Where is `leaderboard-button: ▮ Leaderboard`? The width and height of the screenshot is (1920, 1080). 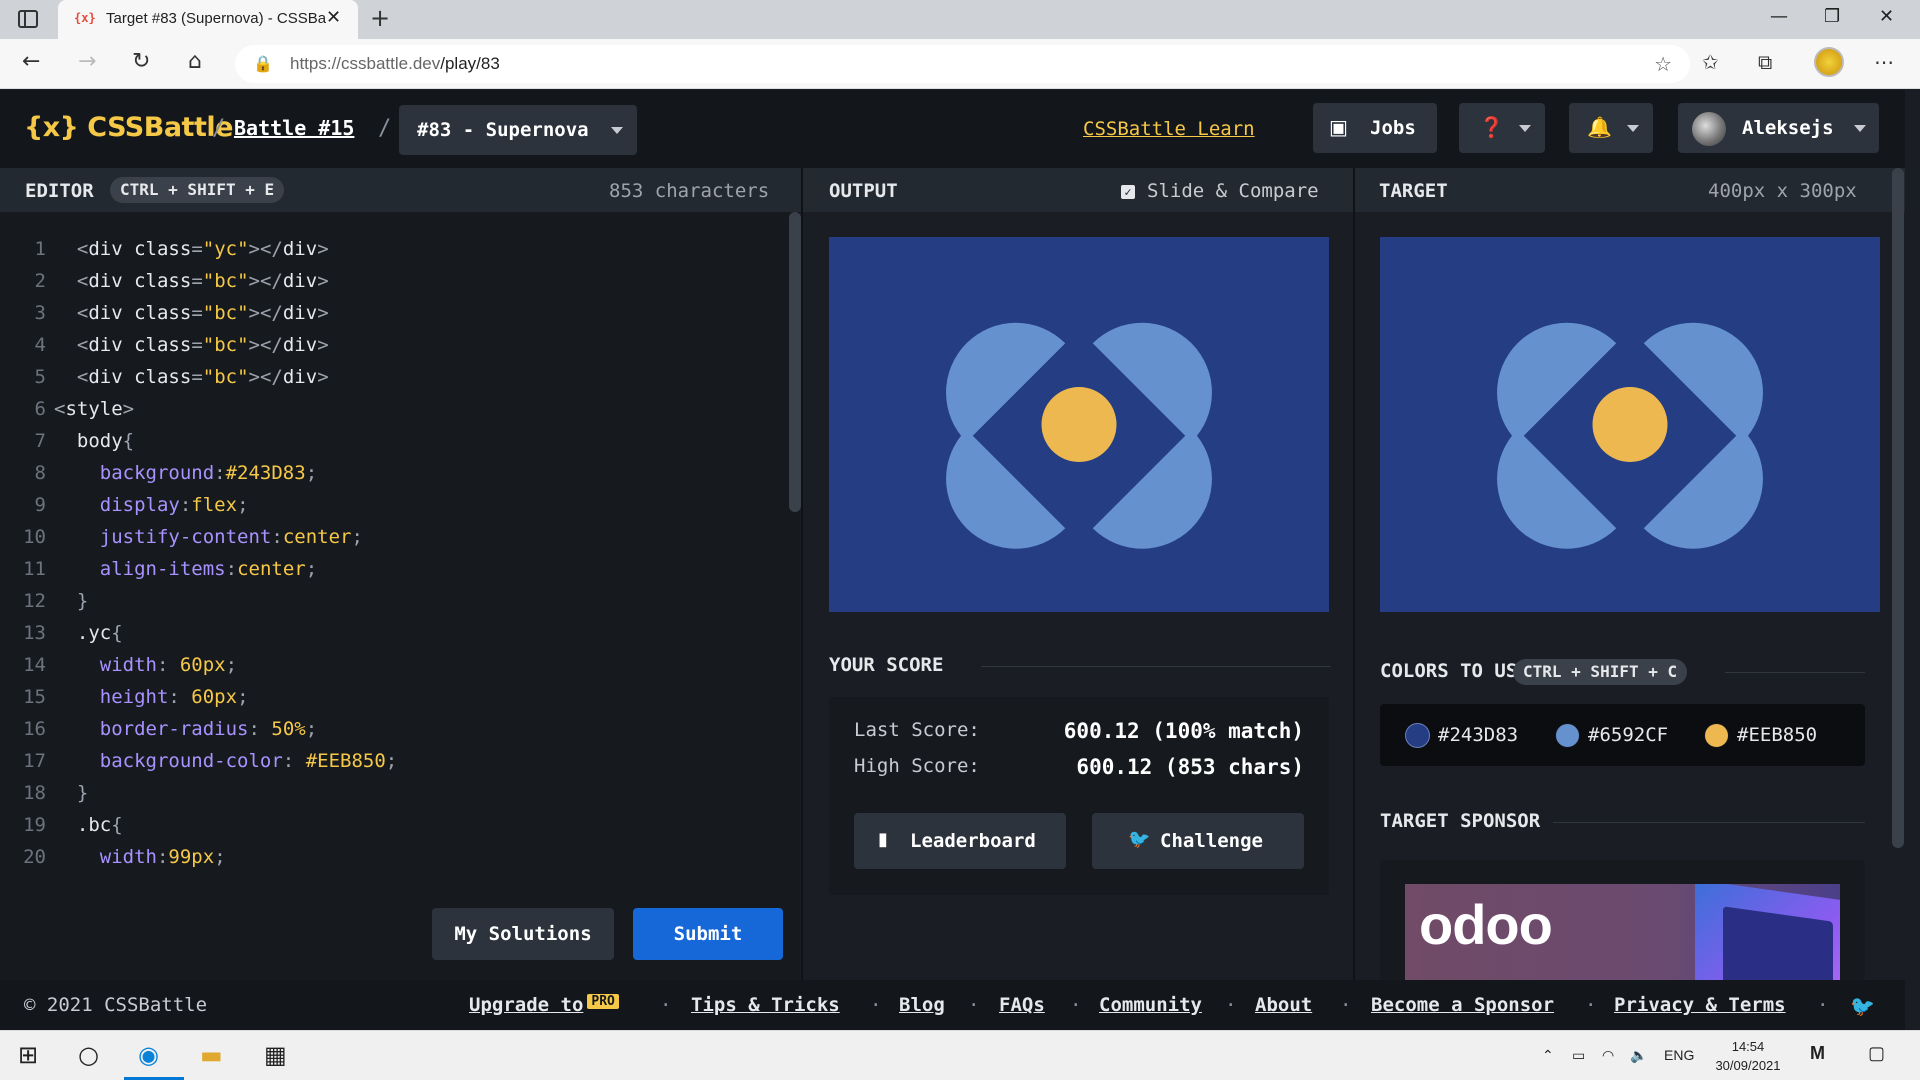 leaderboard-button: ▮ Leaderboard is located at coordinates (960, 841).